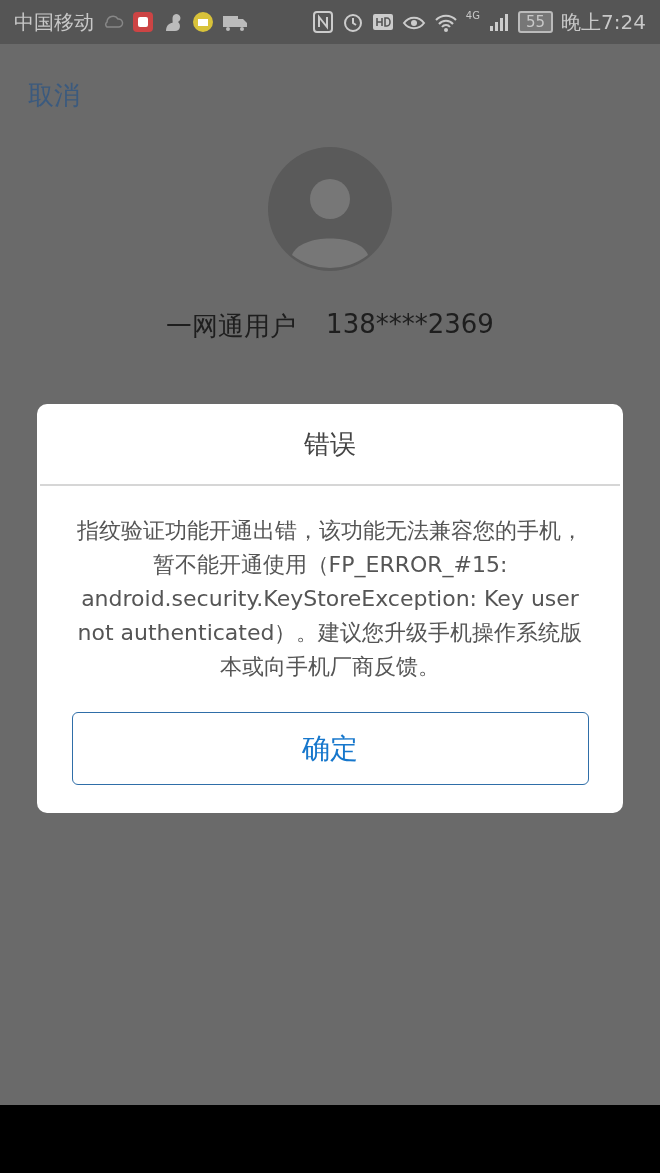 This screenshot has height=1173, width=660. What do you see at coordinates (352, 22) in the screenshot?
I see `alarm-icon` at bounding box center [352, 22].